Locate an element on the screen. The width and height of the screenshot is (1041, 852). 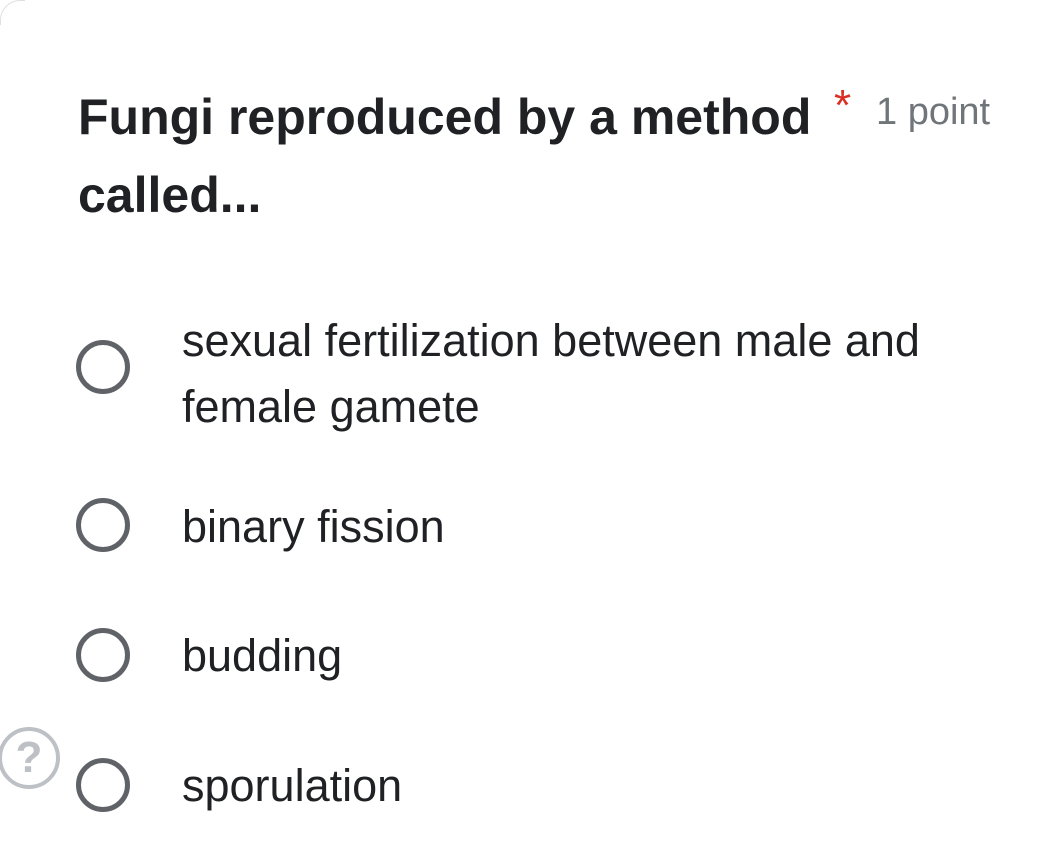
option-label: budding is located at coordinates (262, 655).